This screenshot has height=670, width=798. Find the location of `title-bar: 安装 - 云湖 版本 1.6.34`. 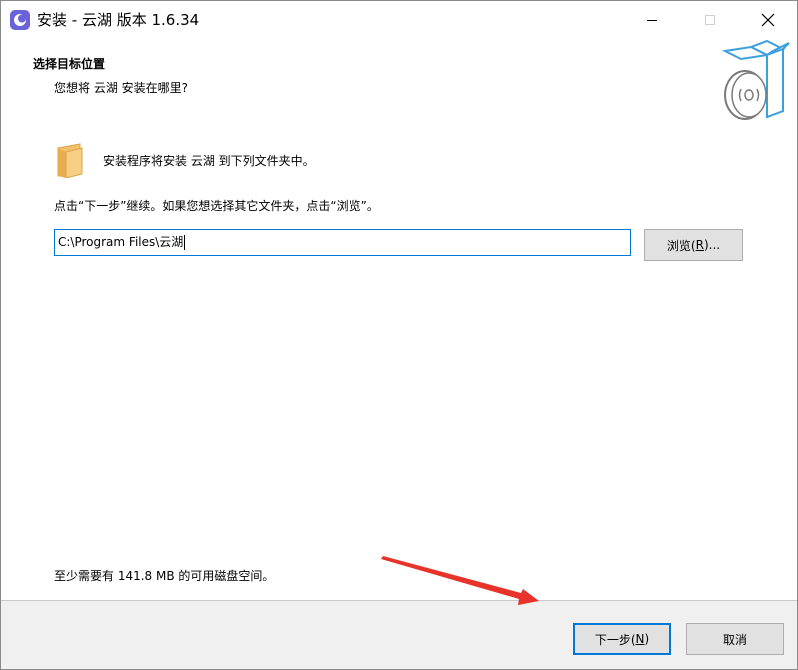

title-bar: 安装 - 云湖 版本 1.6.34 is located at coordinates (399, 20).